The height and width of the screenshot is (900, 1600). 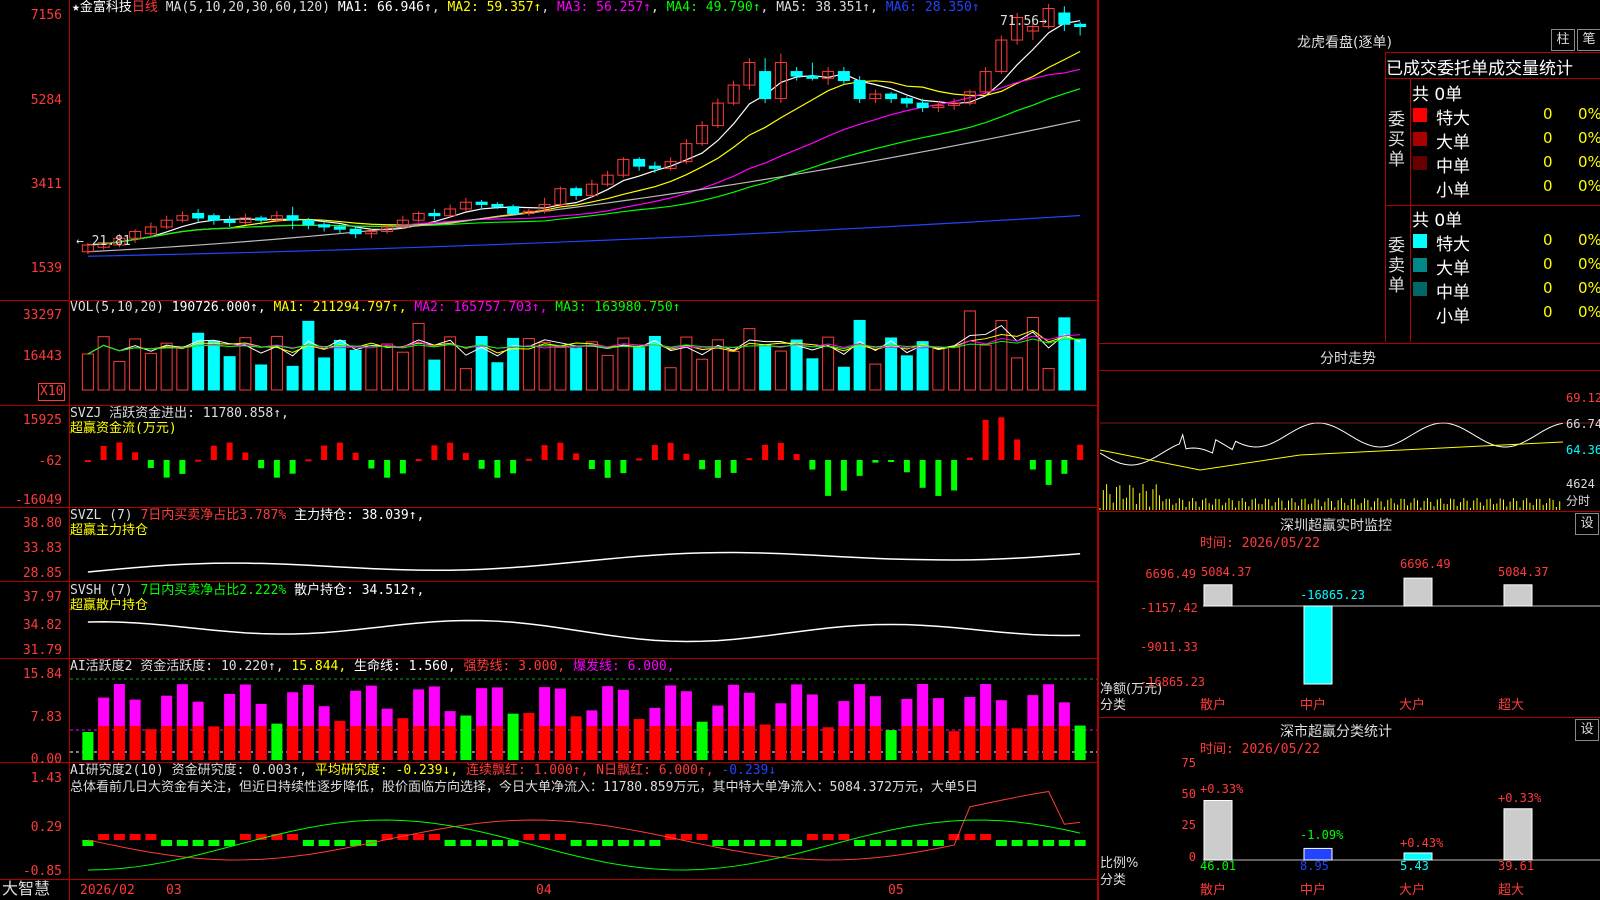 I want to click on stat-value: 8.95, so click(x=1314, y=866).